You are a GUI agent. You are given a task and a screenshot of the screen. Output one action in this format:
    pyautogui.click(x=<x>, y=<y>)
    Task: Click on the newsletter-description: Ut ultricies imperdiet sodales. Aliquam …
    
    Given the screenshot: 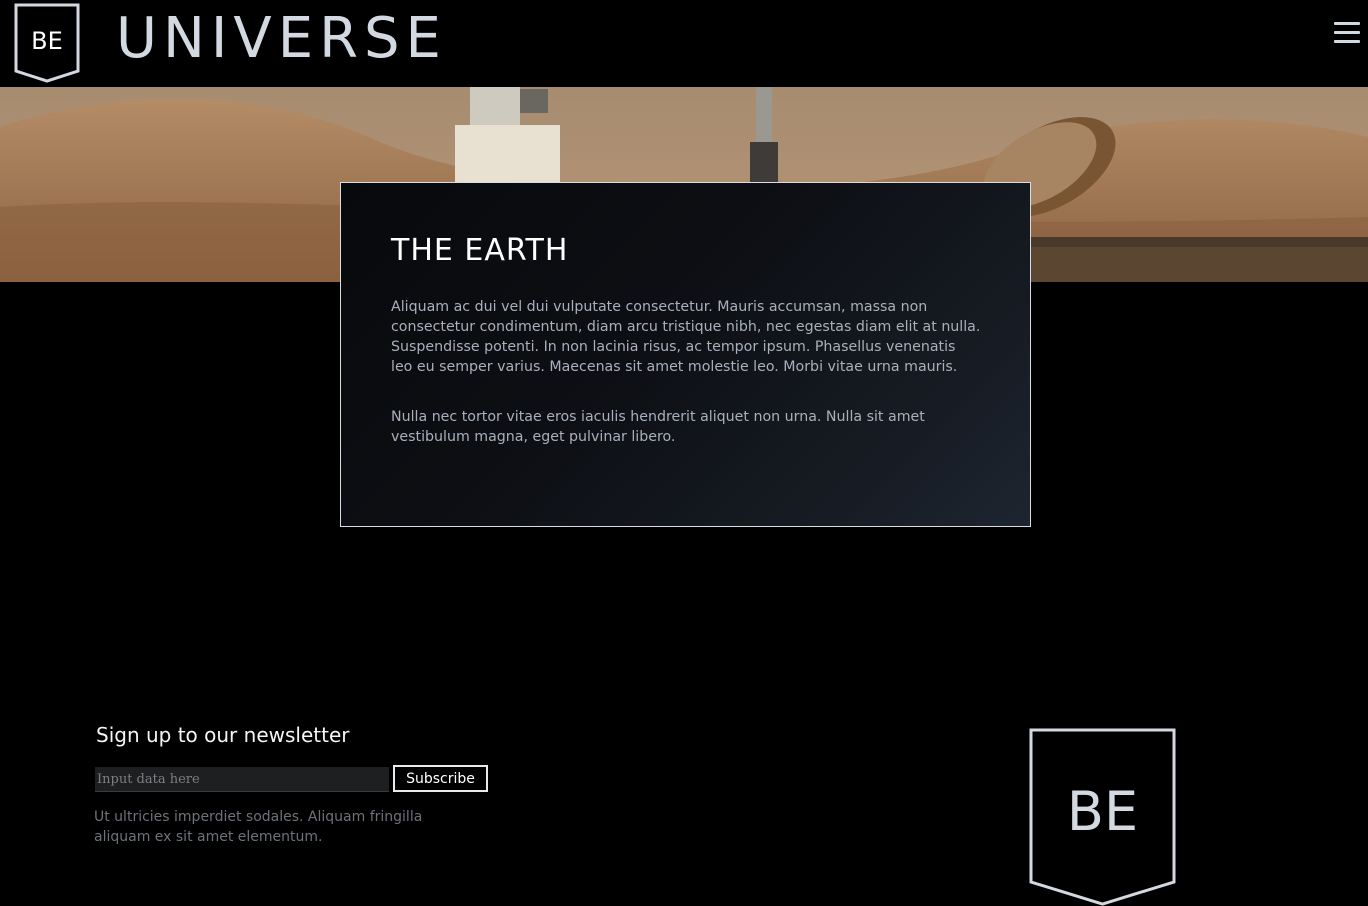 What is the action you would take?
    pyautogui.click(x=258, y=827)
    